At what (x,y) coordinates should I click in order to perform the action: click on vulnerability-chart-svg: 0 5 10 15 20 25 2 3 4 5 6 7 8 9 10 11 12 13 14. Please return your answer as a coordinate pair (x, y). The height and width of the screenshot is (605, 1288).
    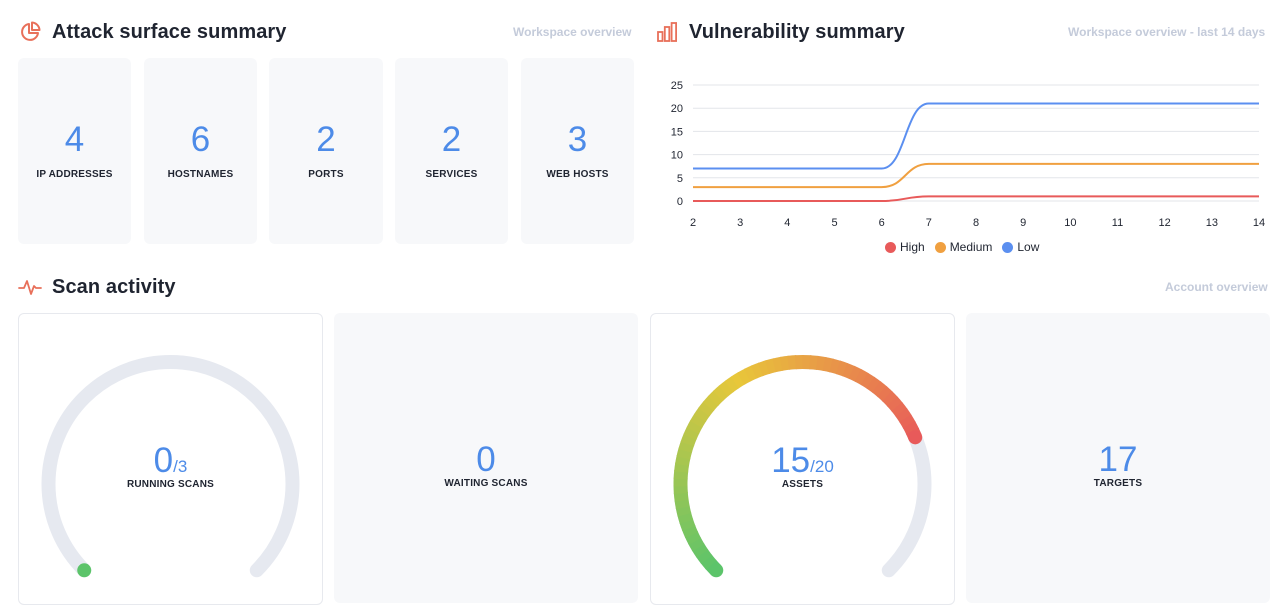
    Looking at the image, I should click on (965, 155).